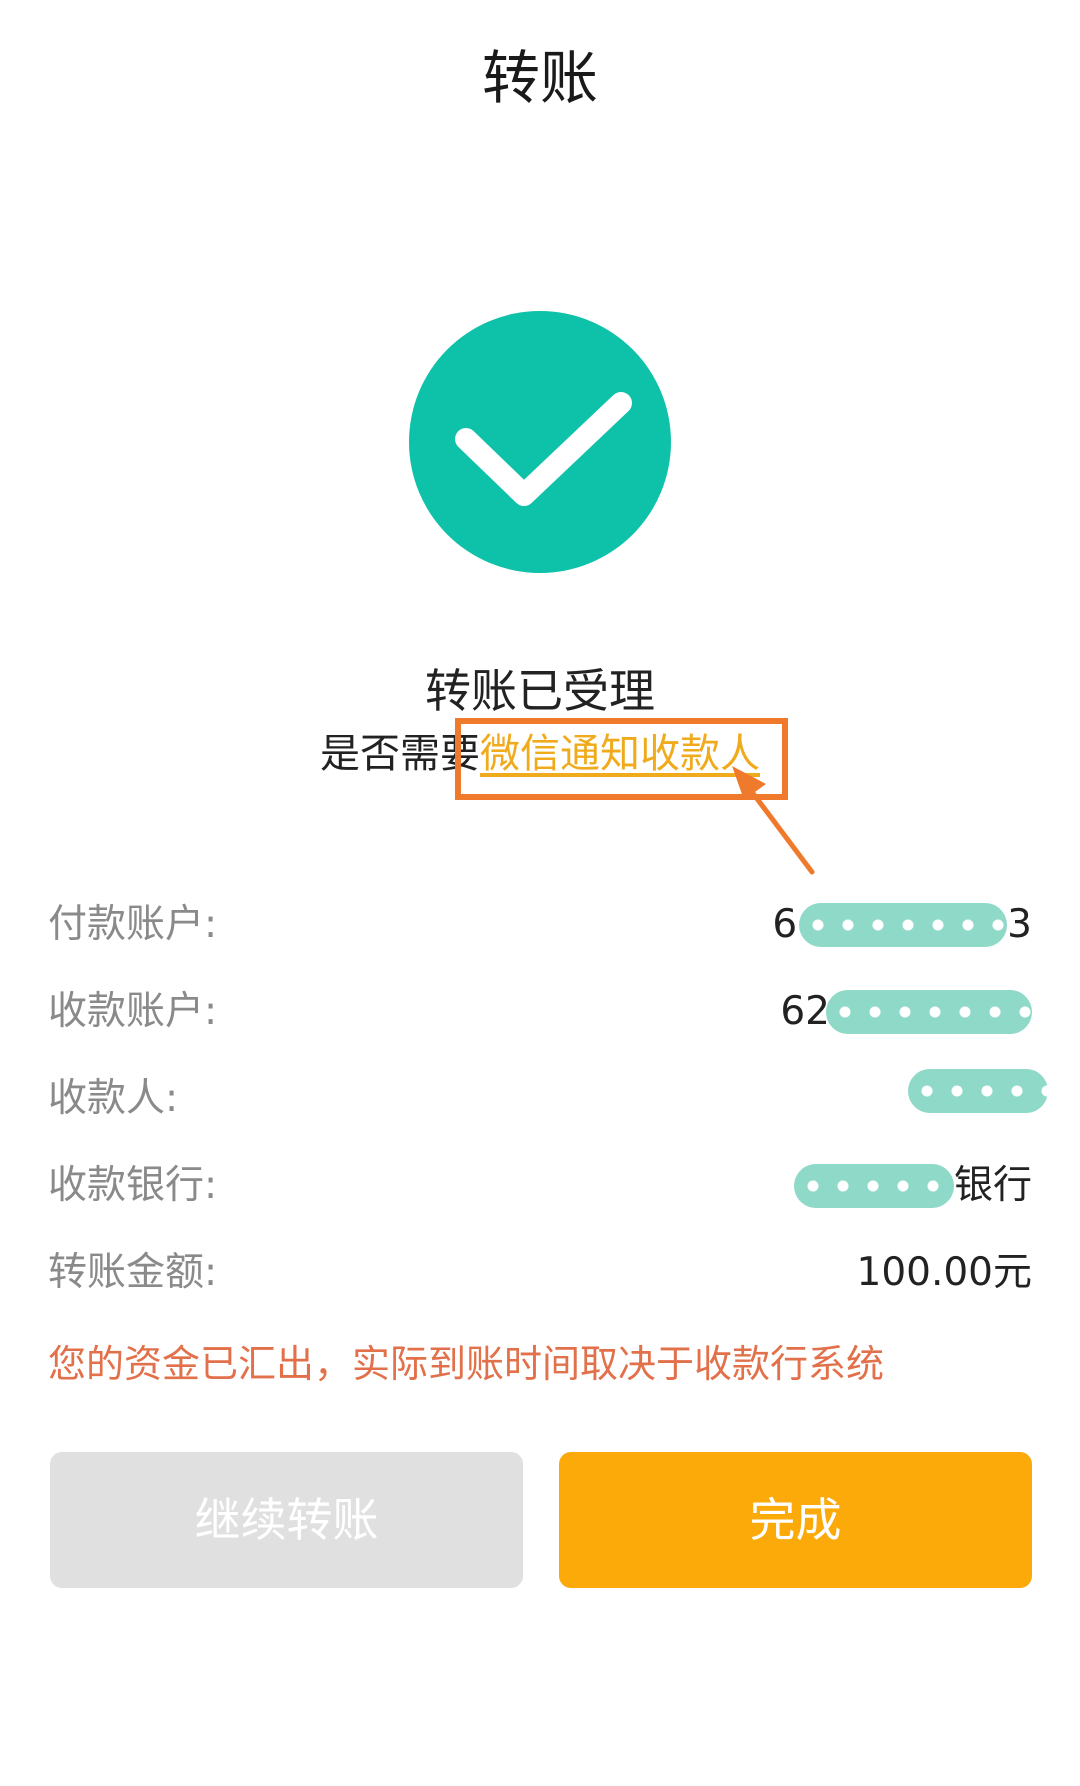 The width and height of the screenshot is (1080, 1786). I want to click on payer-account-tail: 3, so click(1019, 924).